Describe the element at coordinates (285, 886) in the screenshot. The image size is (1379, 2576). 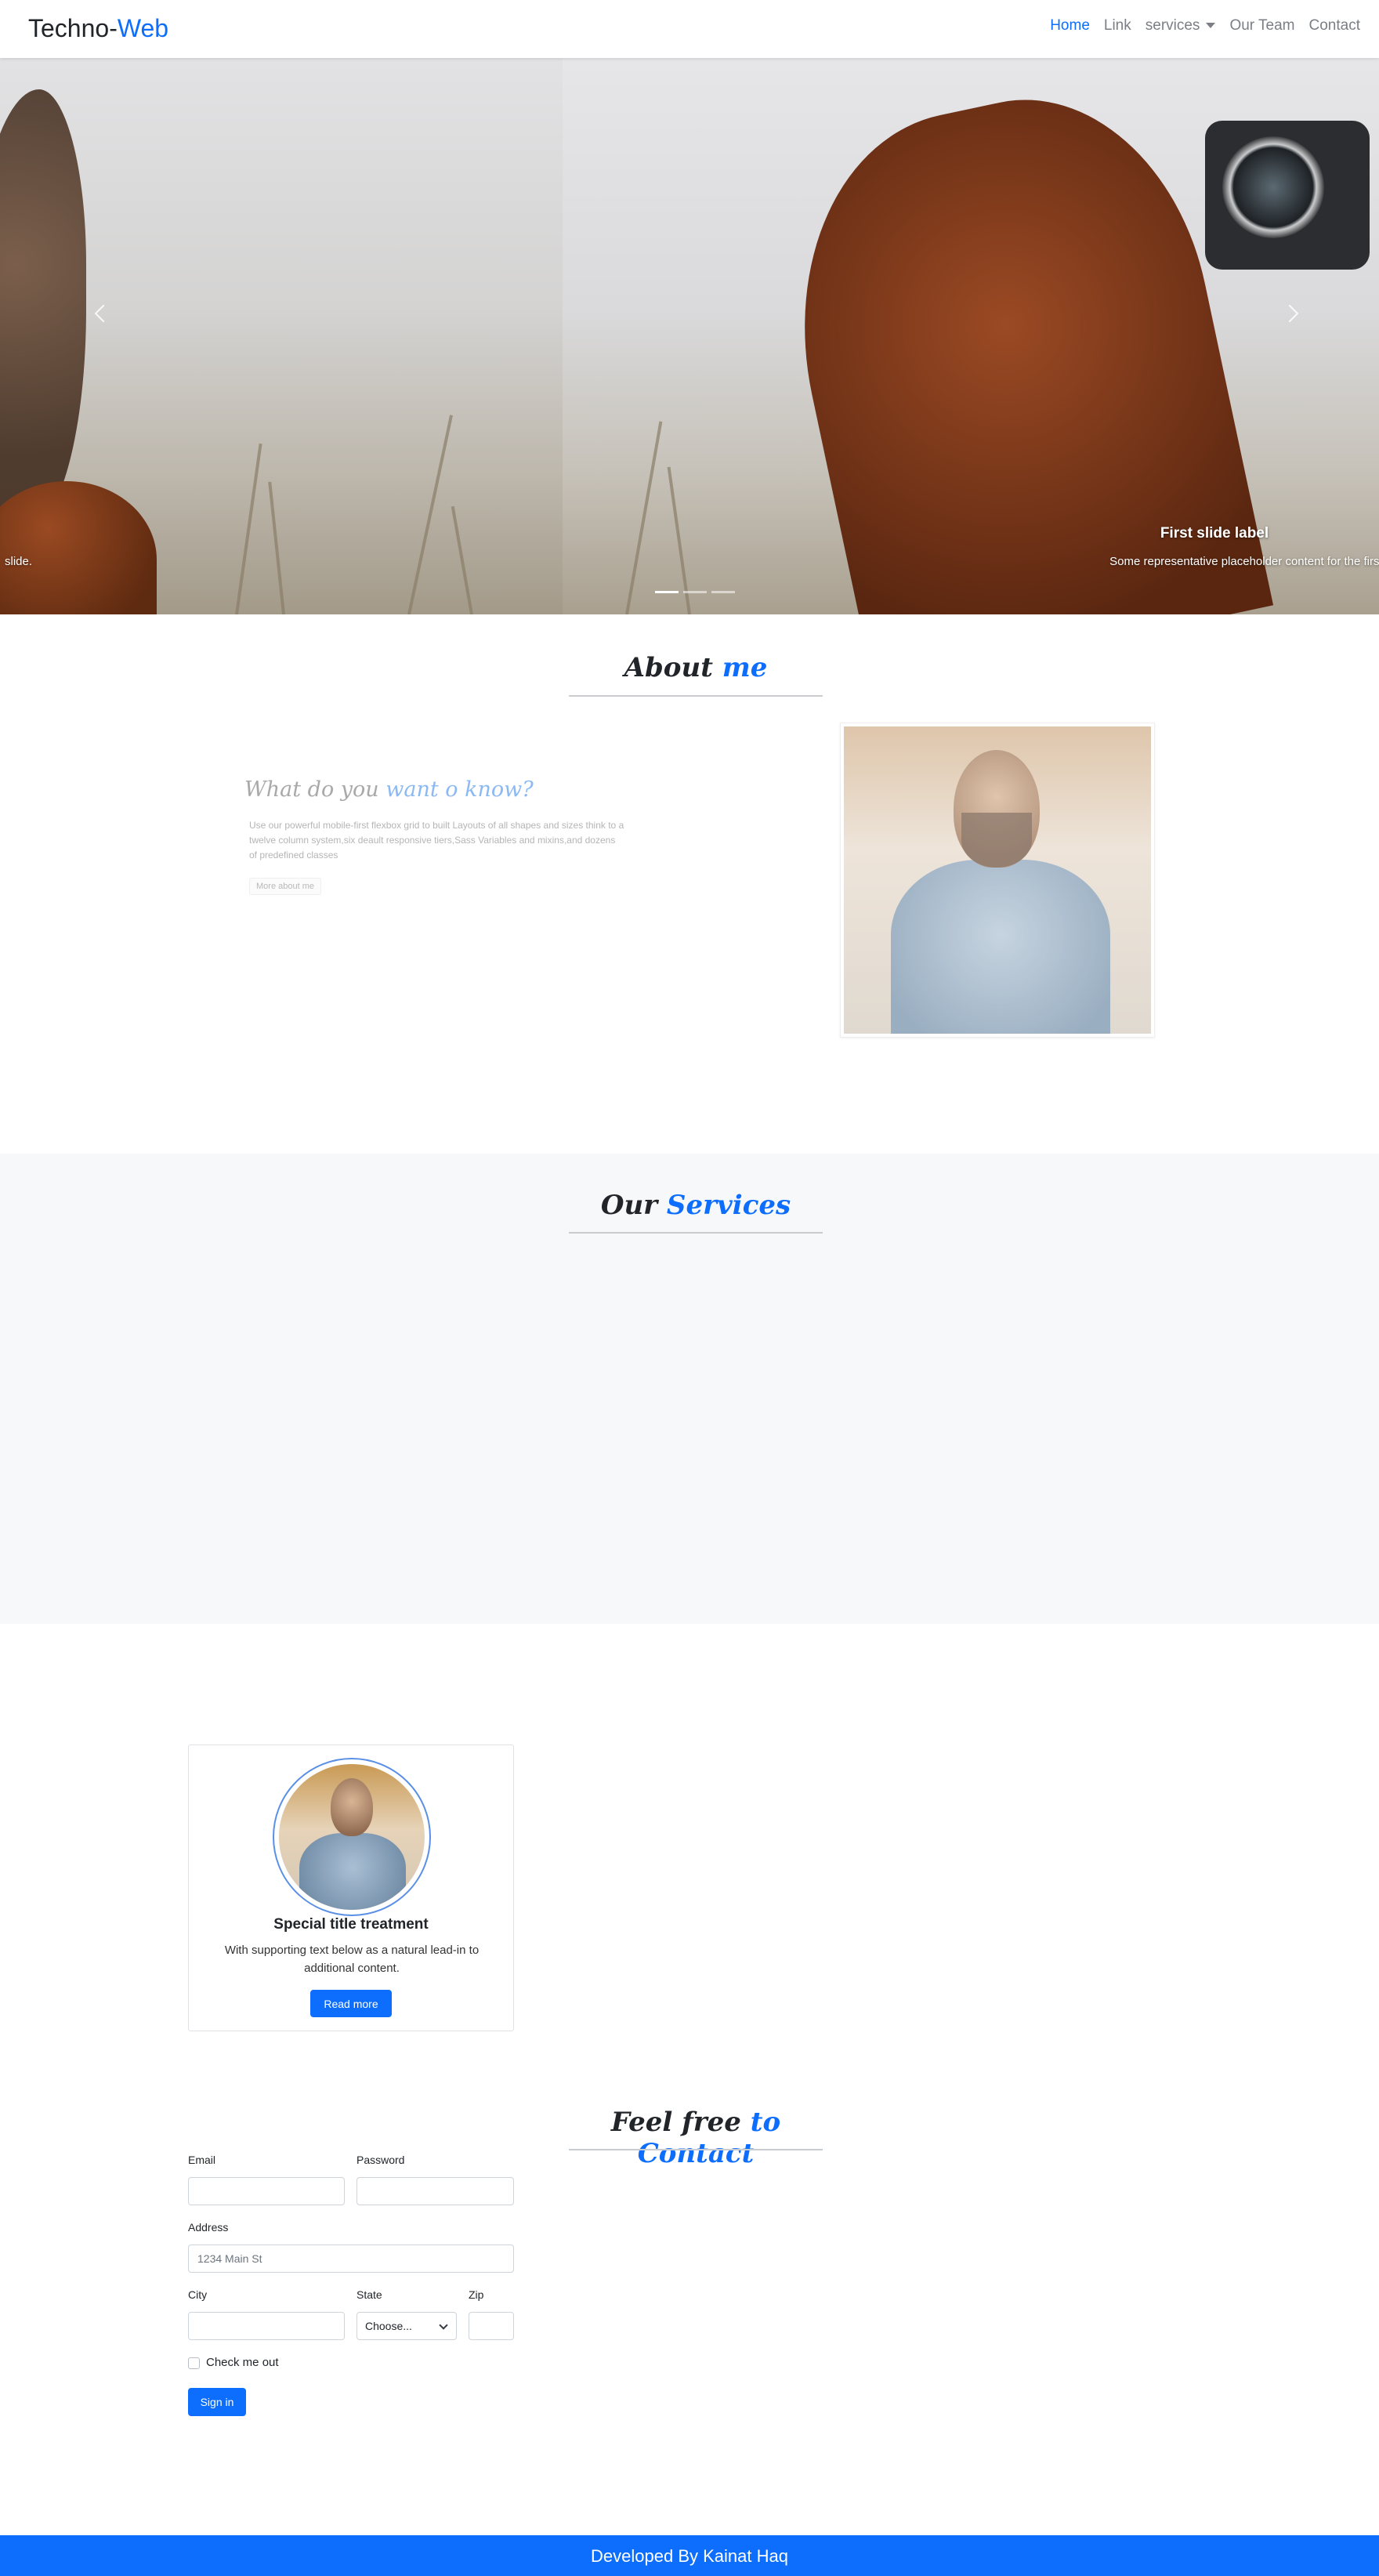
I see `more-about-me-button: More about me` at that location.